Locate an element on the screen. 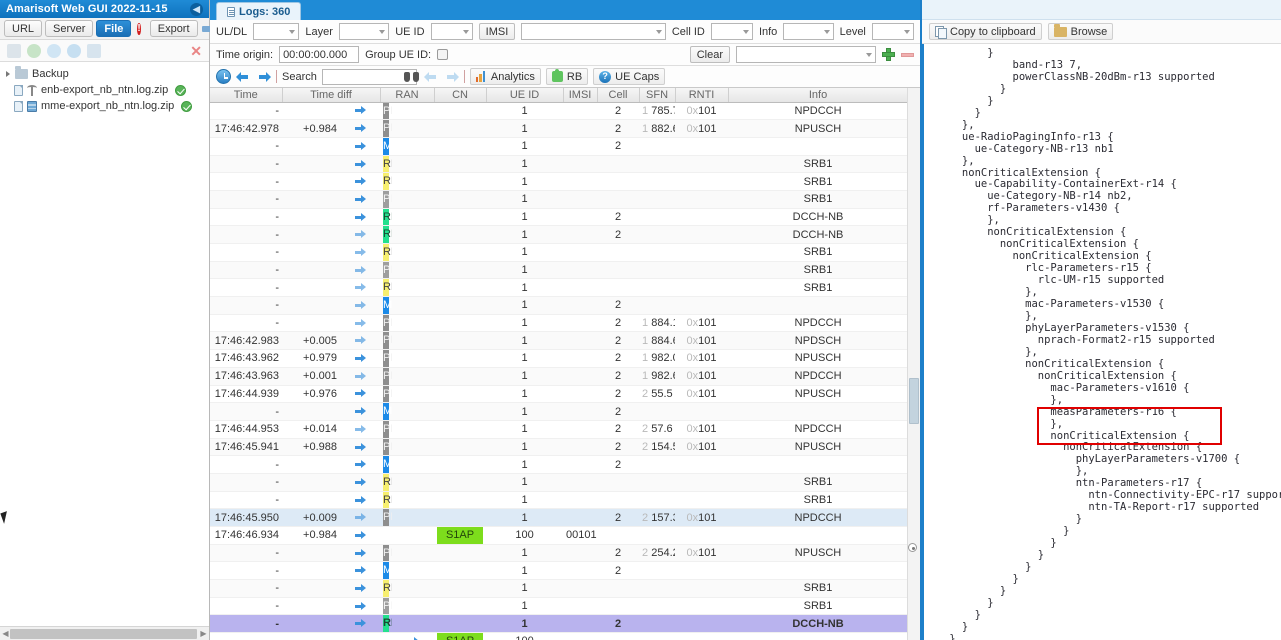 The image size is (1281, 640). binoculars-icon is located at coordinates (411, 76).